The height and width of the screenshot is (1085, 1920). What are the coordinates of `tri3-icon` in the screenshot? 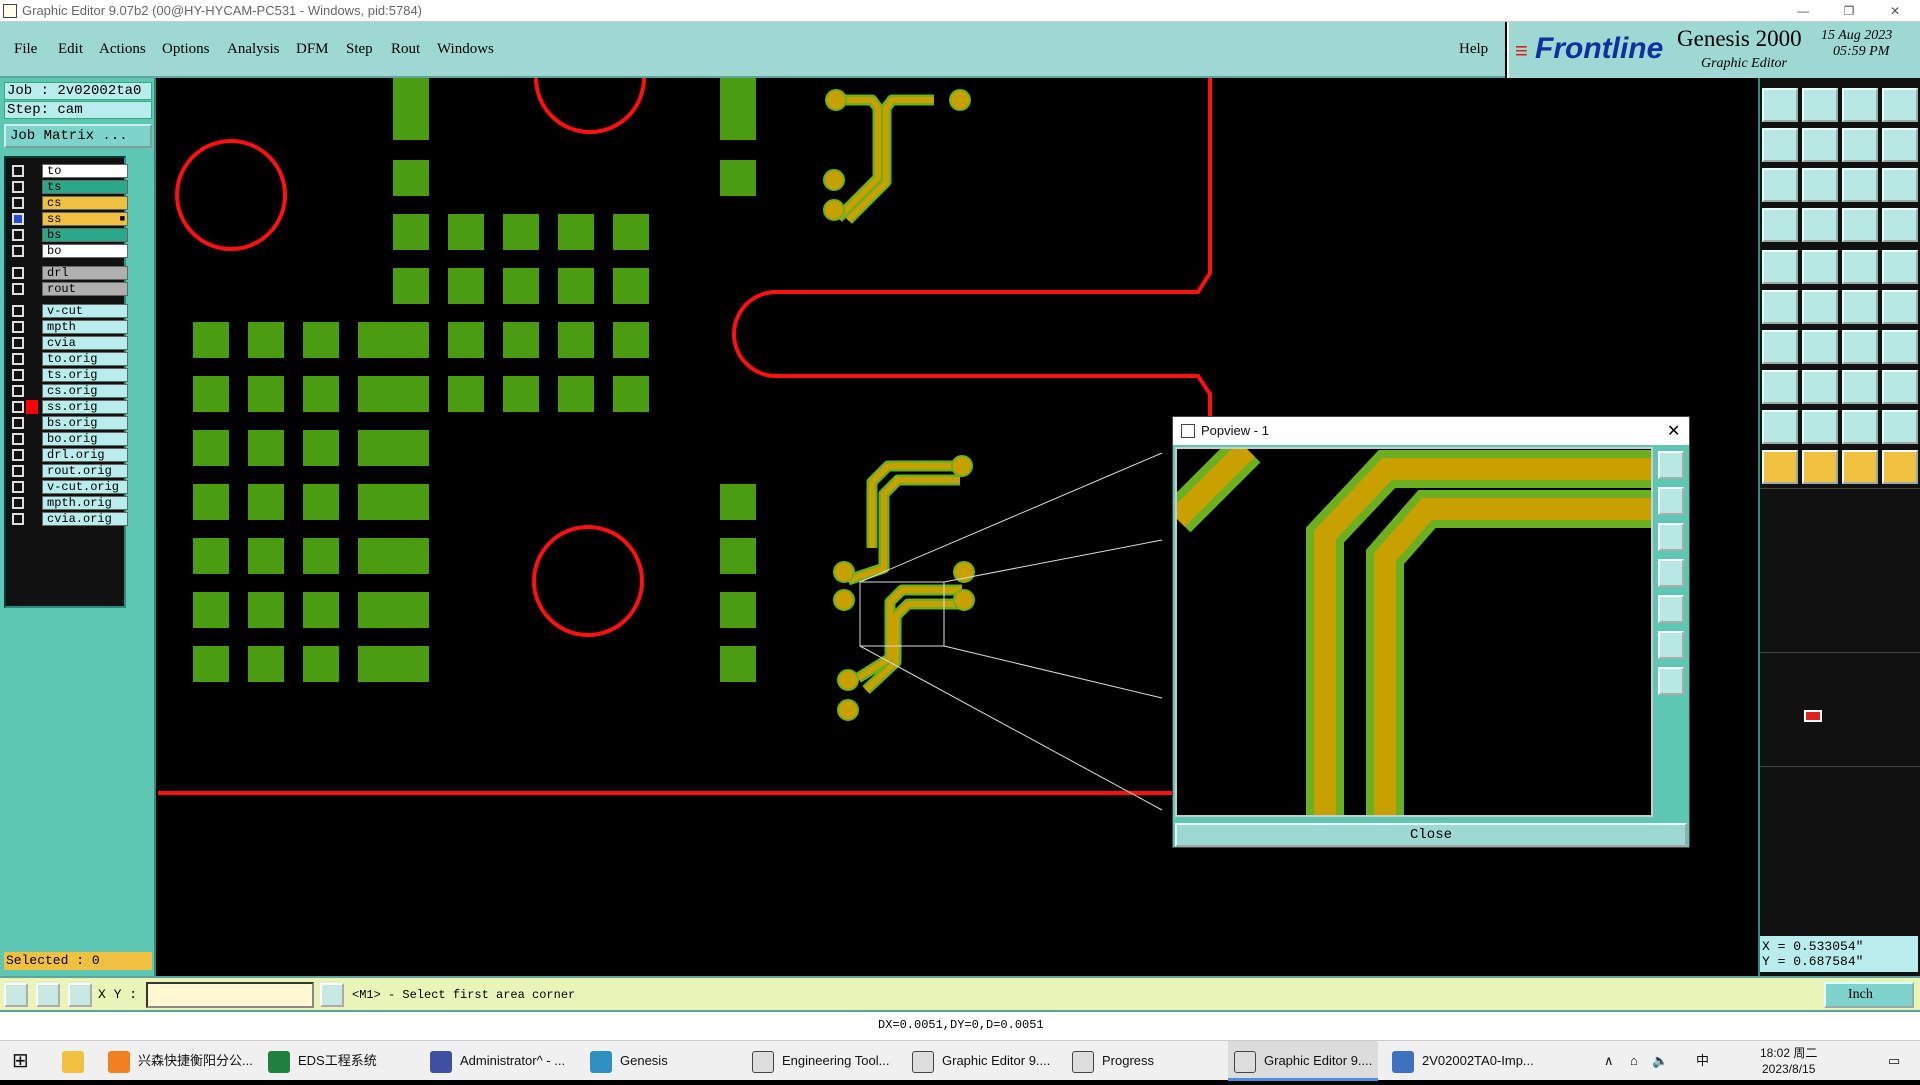 It's located at (1860, 427).